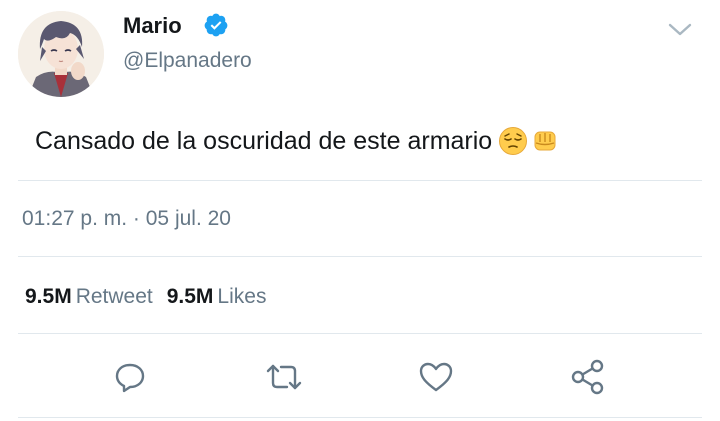 The height and width of the screenshot is (421, 720). I want to click on tweet-stats: 9.5M Retweet 9.5M Likes, so click(152, 297).